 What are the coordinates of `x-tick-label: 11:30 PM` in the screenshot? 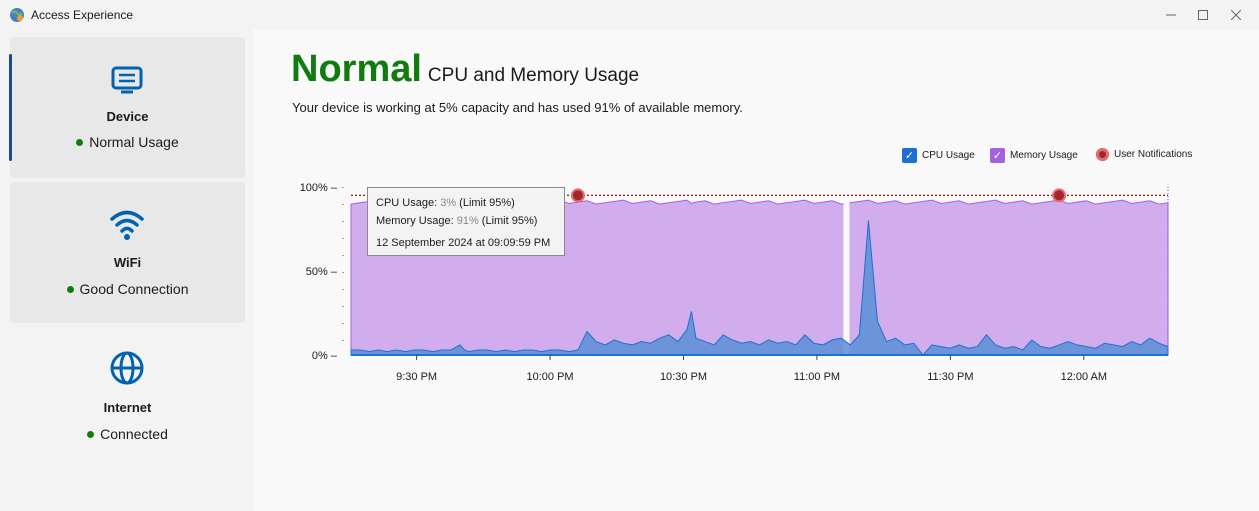 It's located at (950, 377).